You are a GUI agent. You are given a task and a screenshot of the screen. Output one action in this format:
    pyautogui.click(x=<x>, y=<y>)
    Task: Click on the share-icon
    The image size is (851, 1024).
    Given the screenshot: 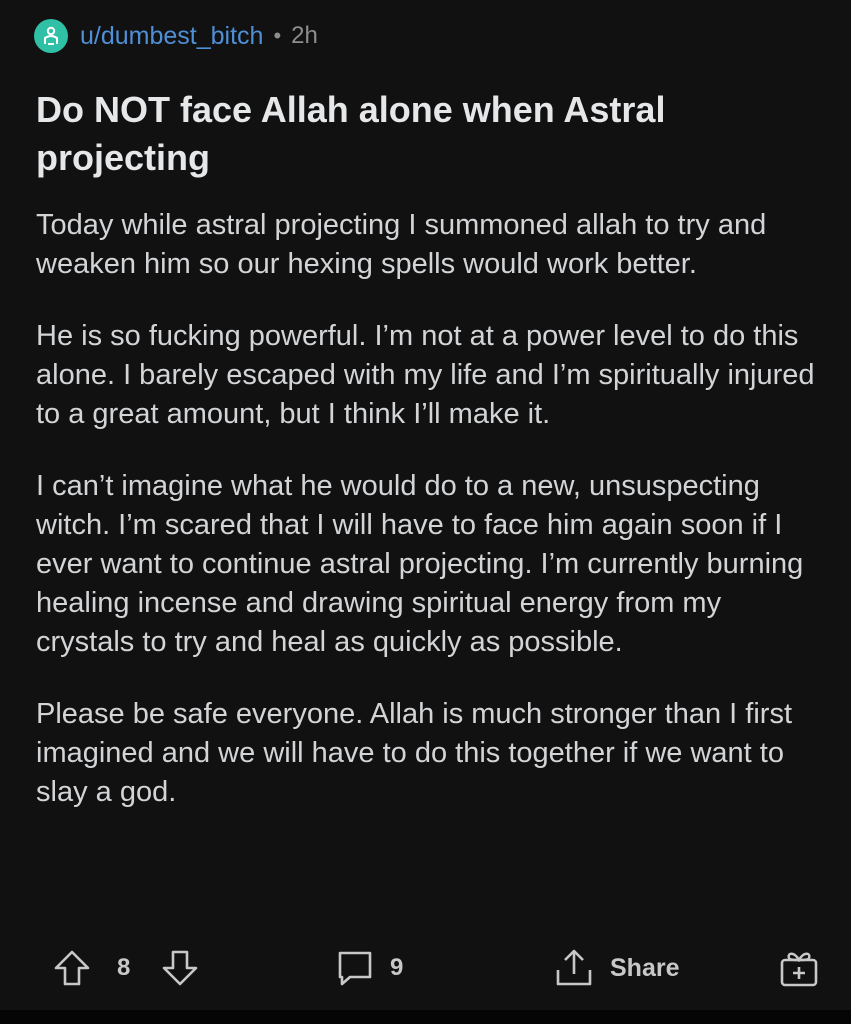 What is the action you would take?
    pyautogui.click(x=574, y=967)
    